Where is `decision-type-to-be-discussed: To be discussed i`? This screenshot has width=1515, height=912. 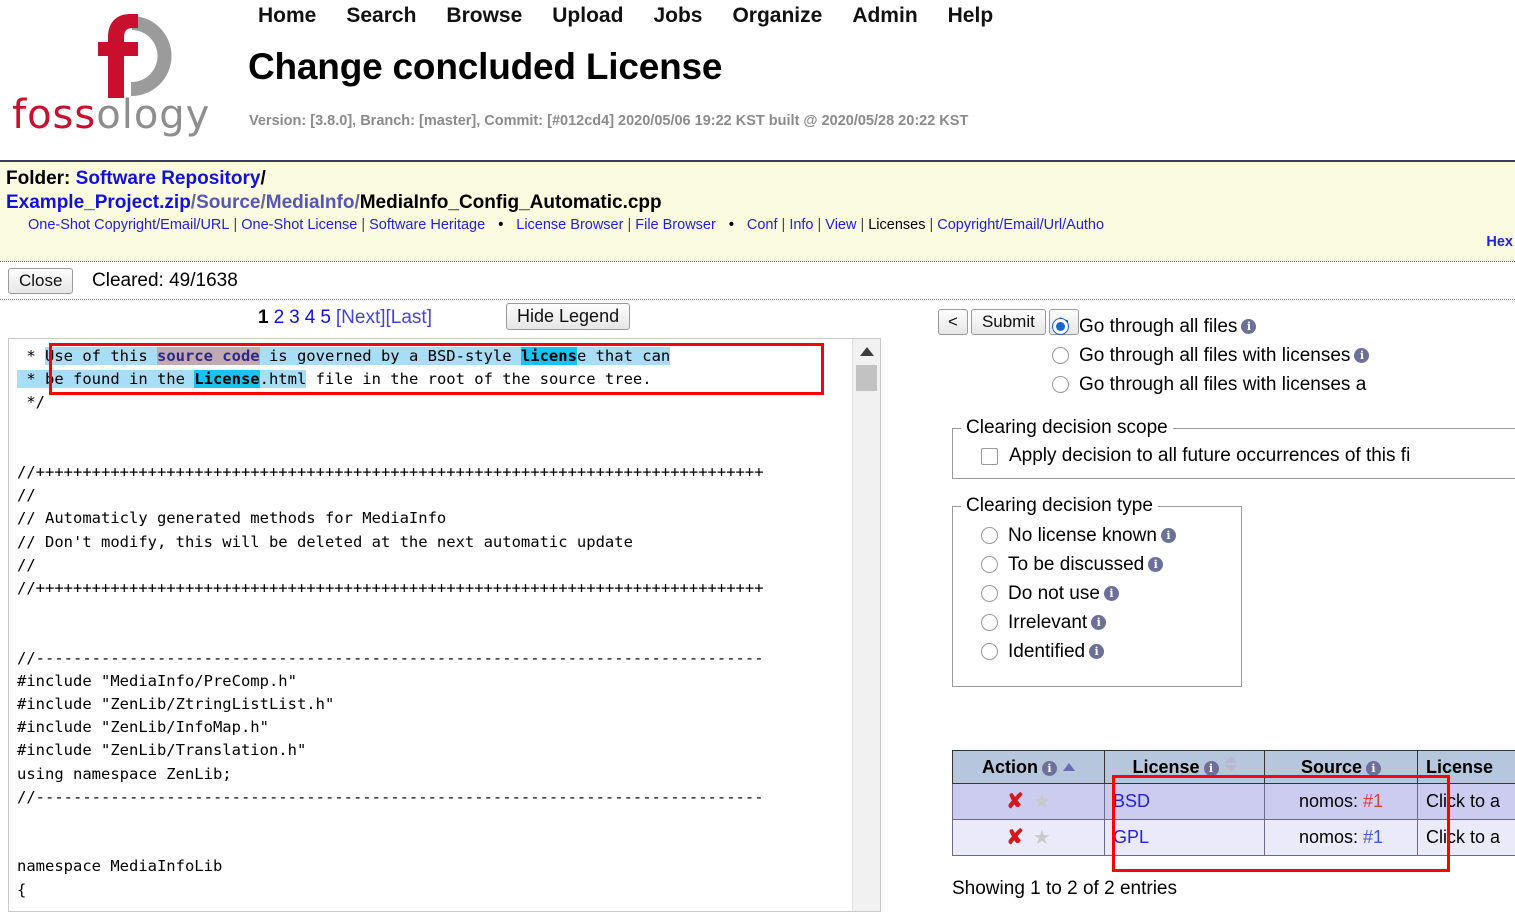 decision-type-to-be-discussed: To be discussed i is located at coordinates (1111, 564).